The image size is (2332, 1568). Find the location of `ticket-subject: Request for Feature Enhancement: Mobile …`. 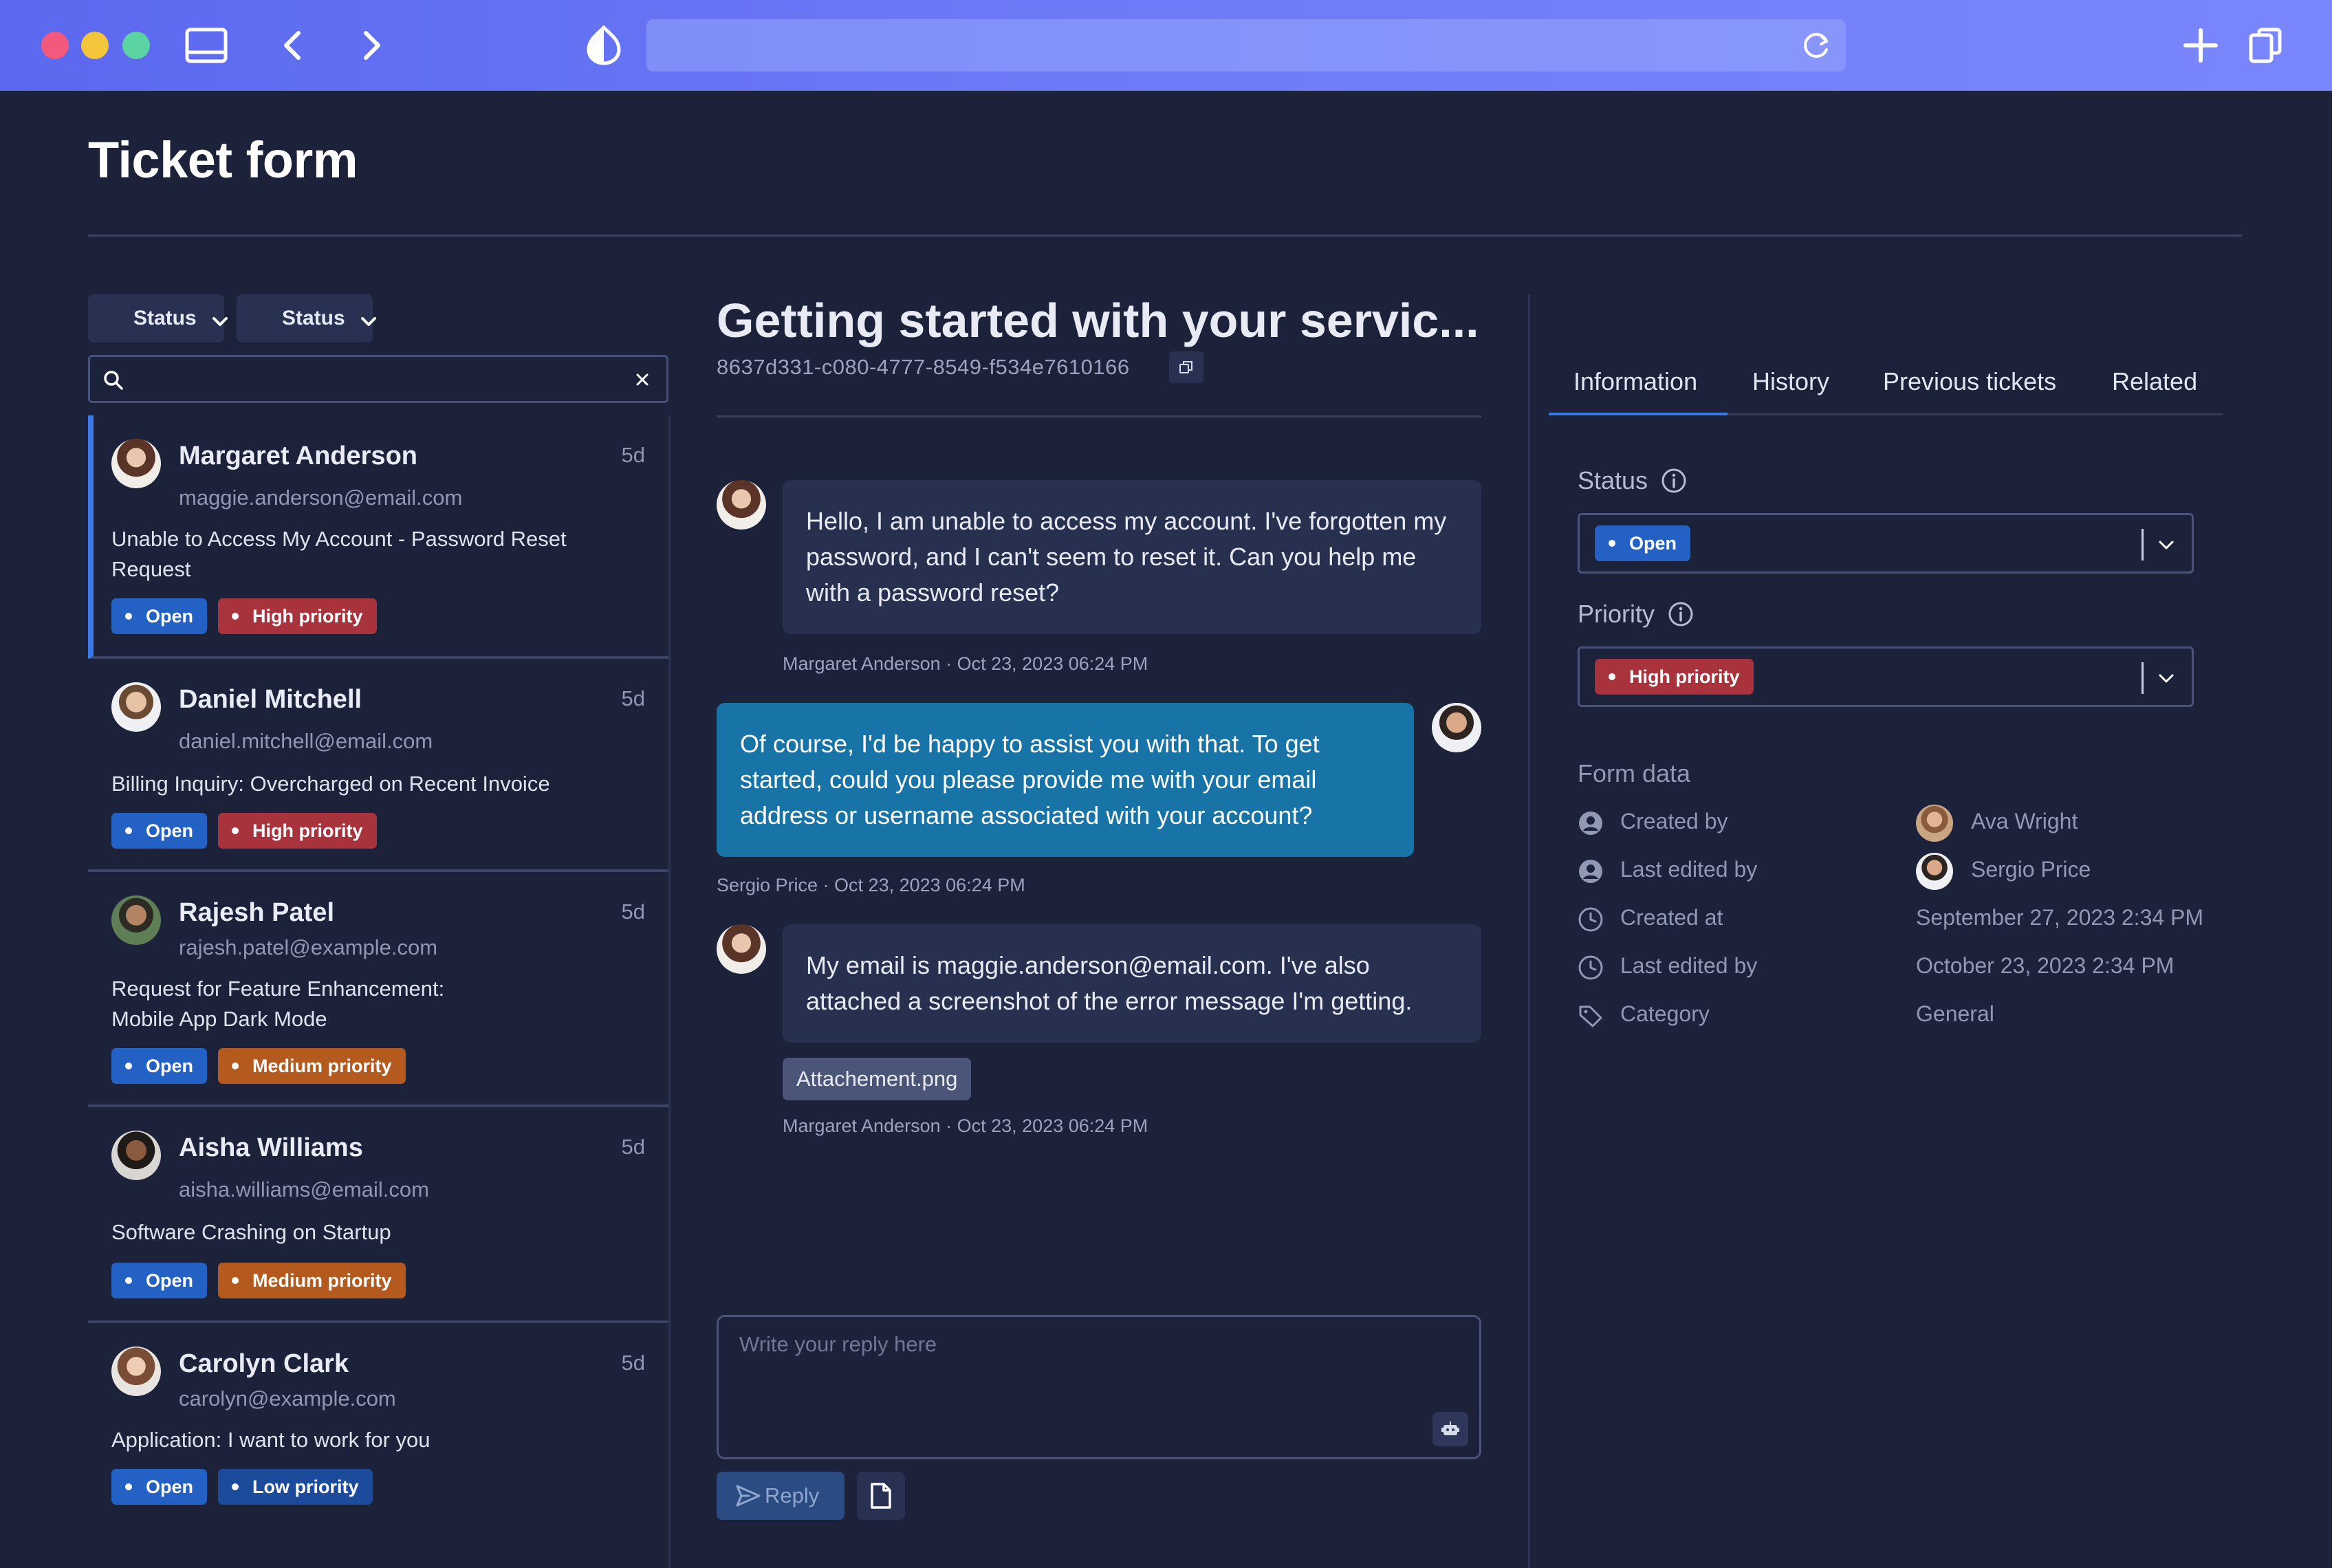

ticket-subject: Request for Feature Enhancement: Mobile … is located at coordinates (278, 1004).